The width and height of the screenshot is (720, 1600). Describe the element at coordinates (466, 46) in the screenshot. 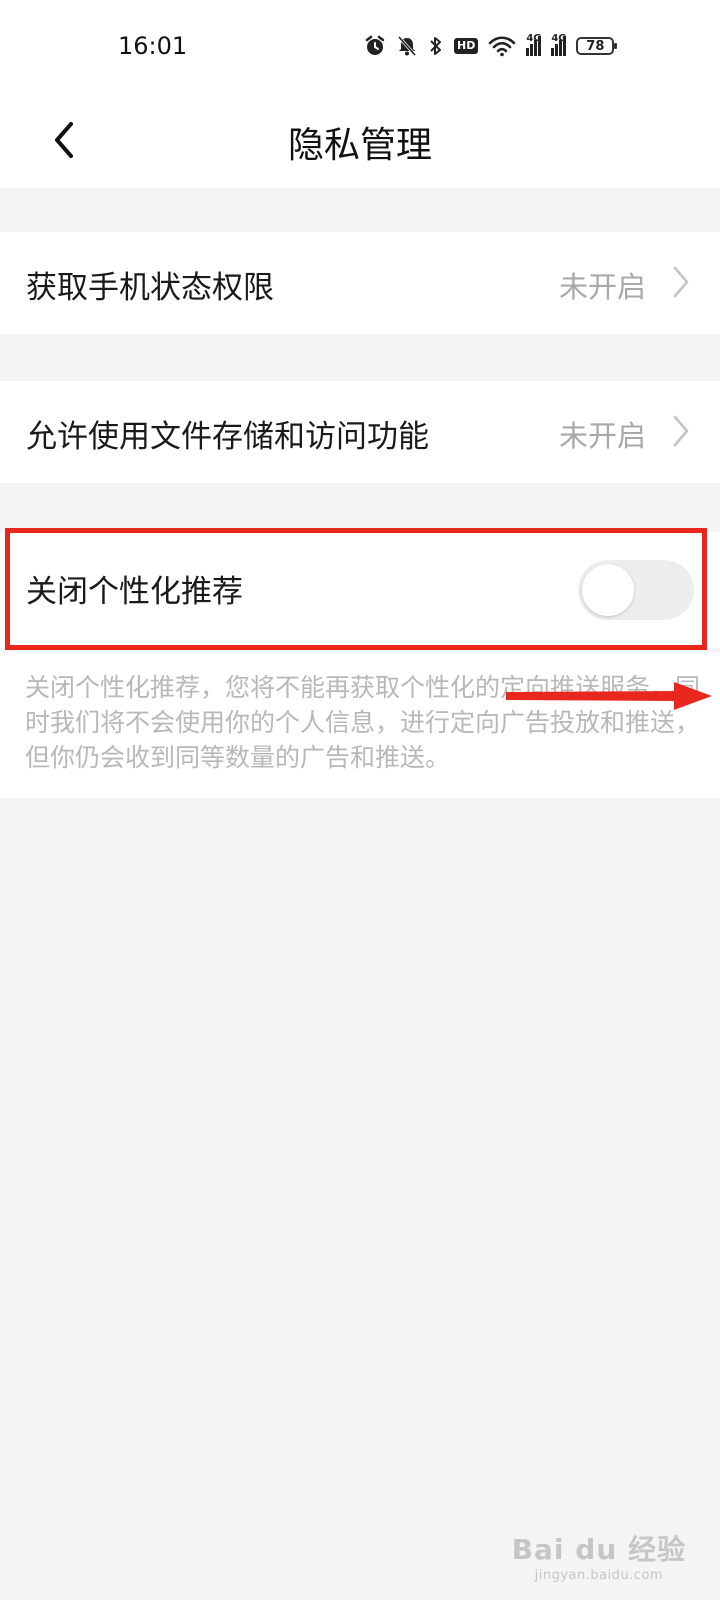

I see `hd-voice-badge: HD` at that location.